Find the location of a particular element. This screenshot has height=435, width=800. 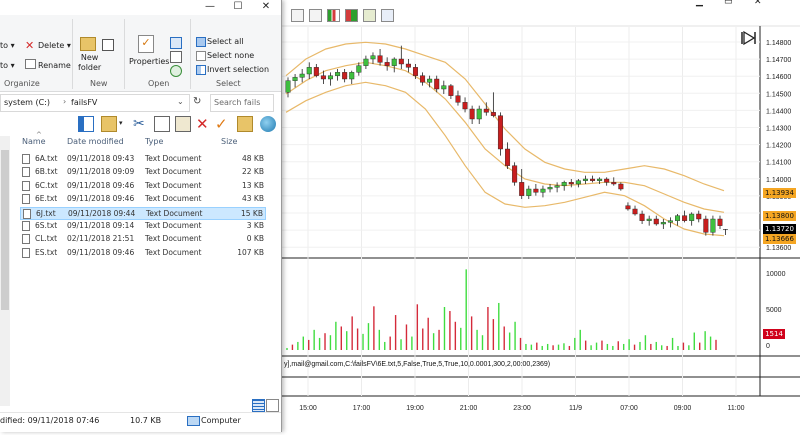

column-header-size: Size is located at coordinates (229, 143).